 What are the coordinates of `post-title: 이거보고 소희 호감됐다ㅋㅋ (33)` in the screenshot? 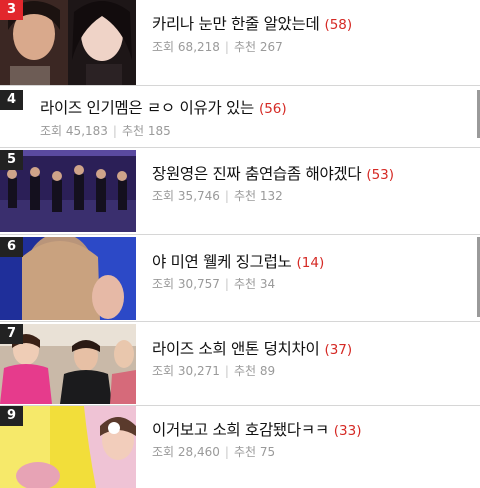 It's located at (257, 429).